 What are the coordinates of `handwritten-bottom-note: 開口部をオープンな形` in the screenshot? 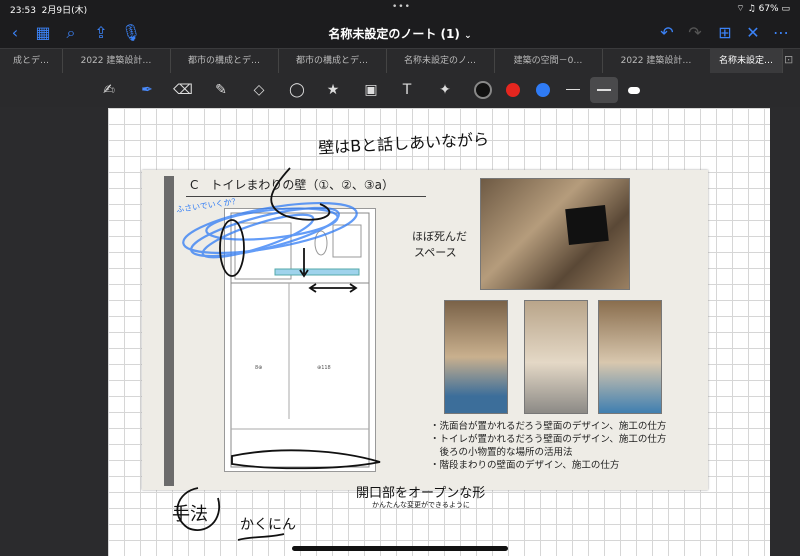 It's located at (421, 493).